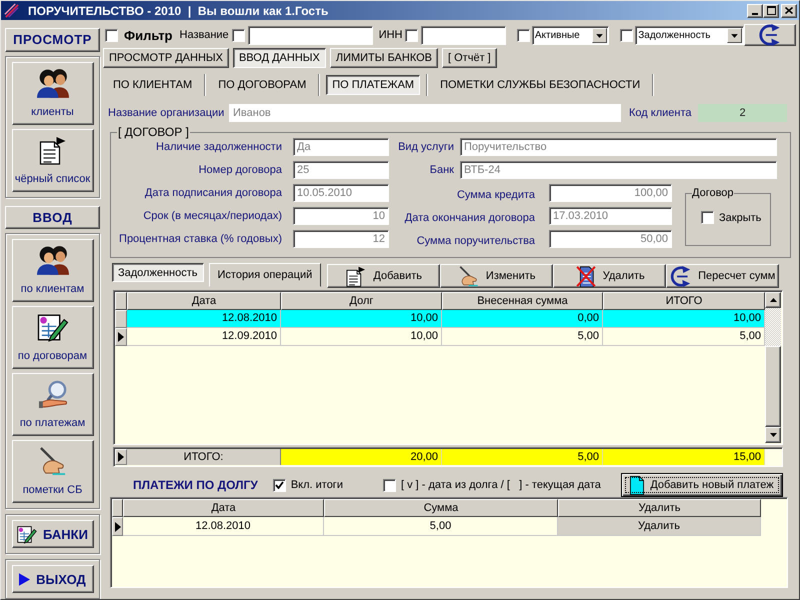  What do you see at coordinates (500, 485) in the screenshot?
I see `checkbox-label: [ v ] - дата из долга / [ ] - текущая дата` at bounding box center [500, 485].